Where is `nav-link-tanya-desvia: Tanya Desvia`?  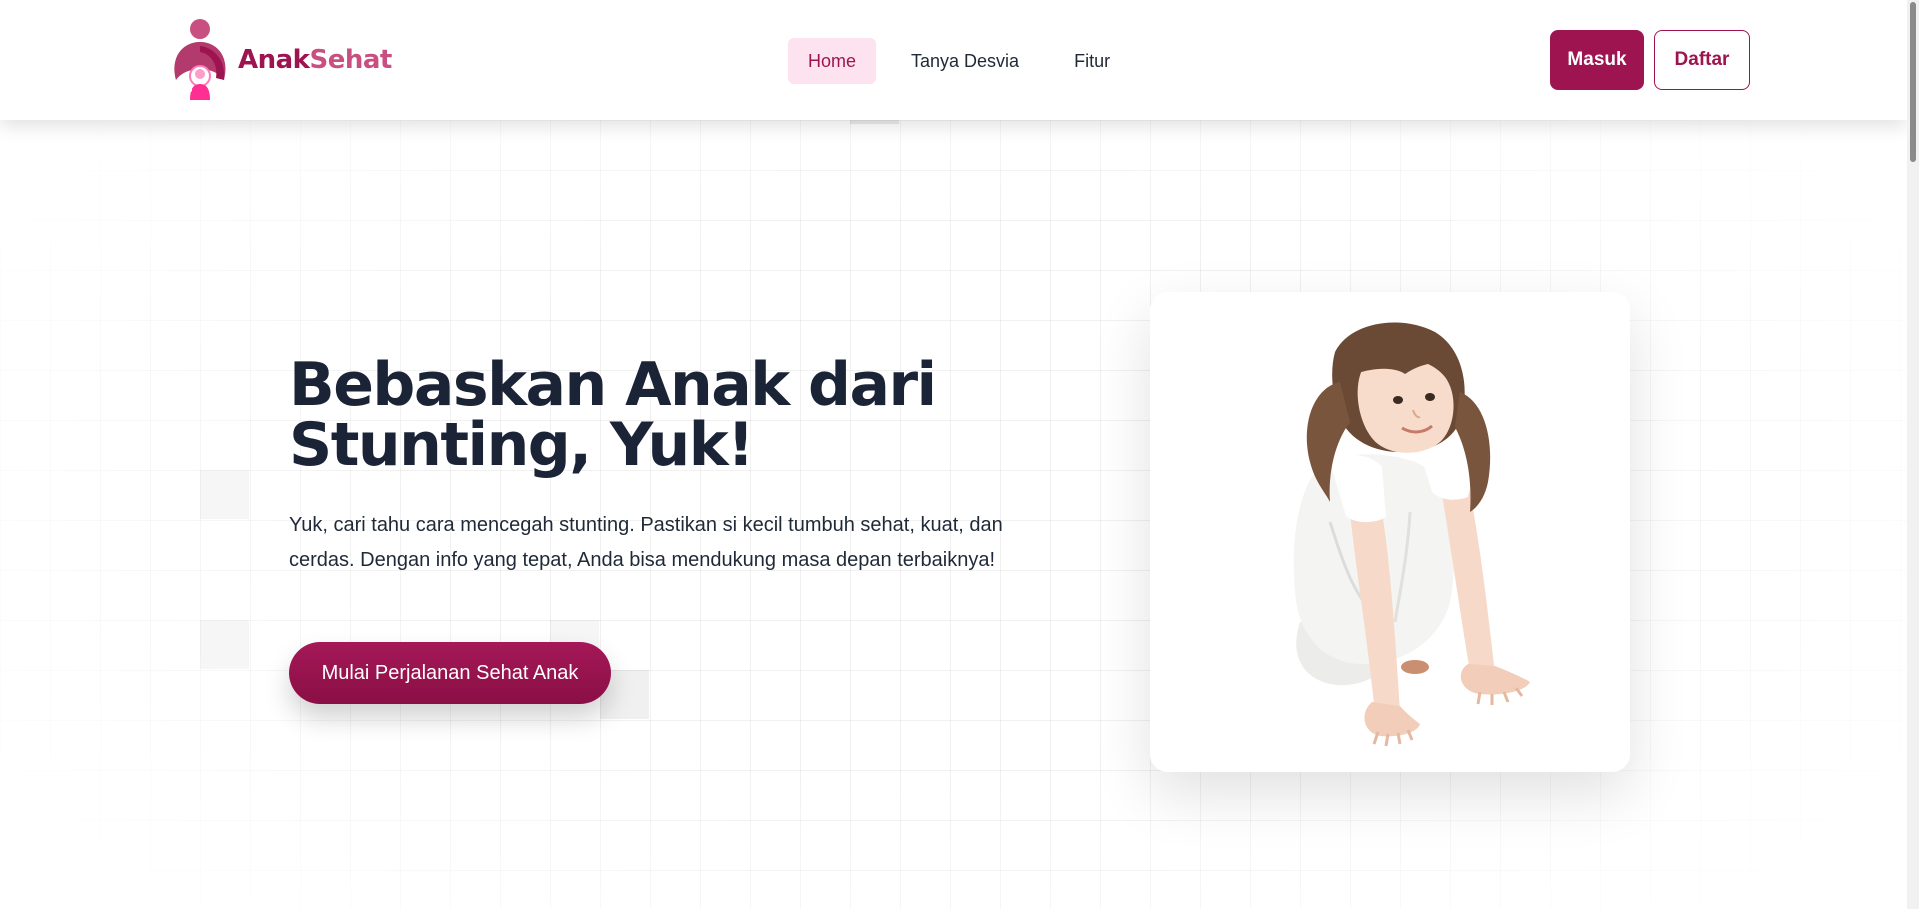
nav-link-tanya-desvia: Tanya Desvia is located at coordinates (965, 61).